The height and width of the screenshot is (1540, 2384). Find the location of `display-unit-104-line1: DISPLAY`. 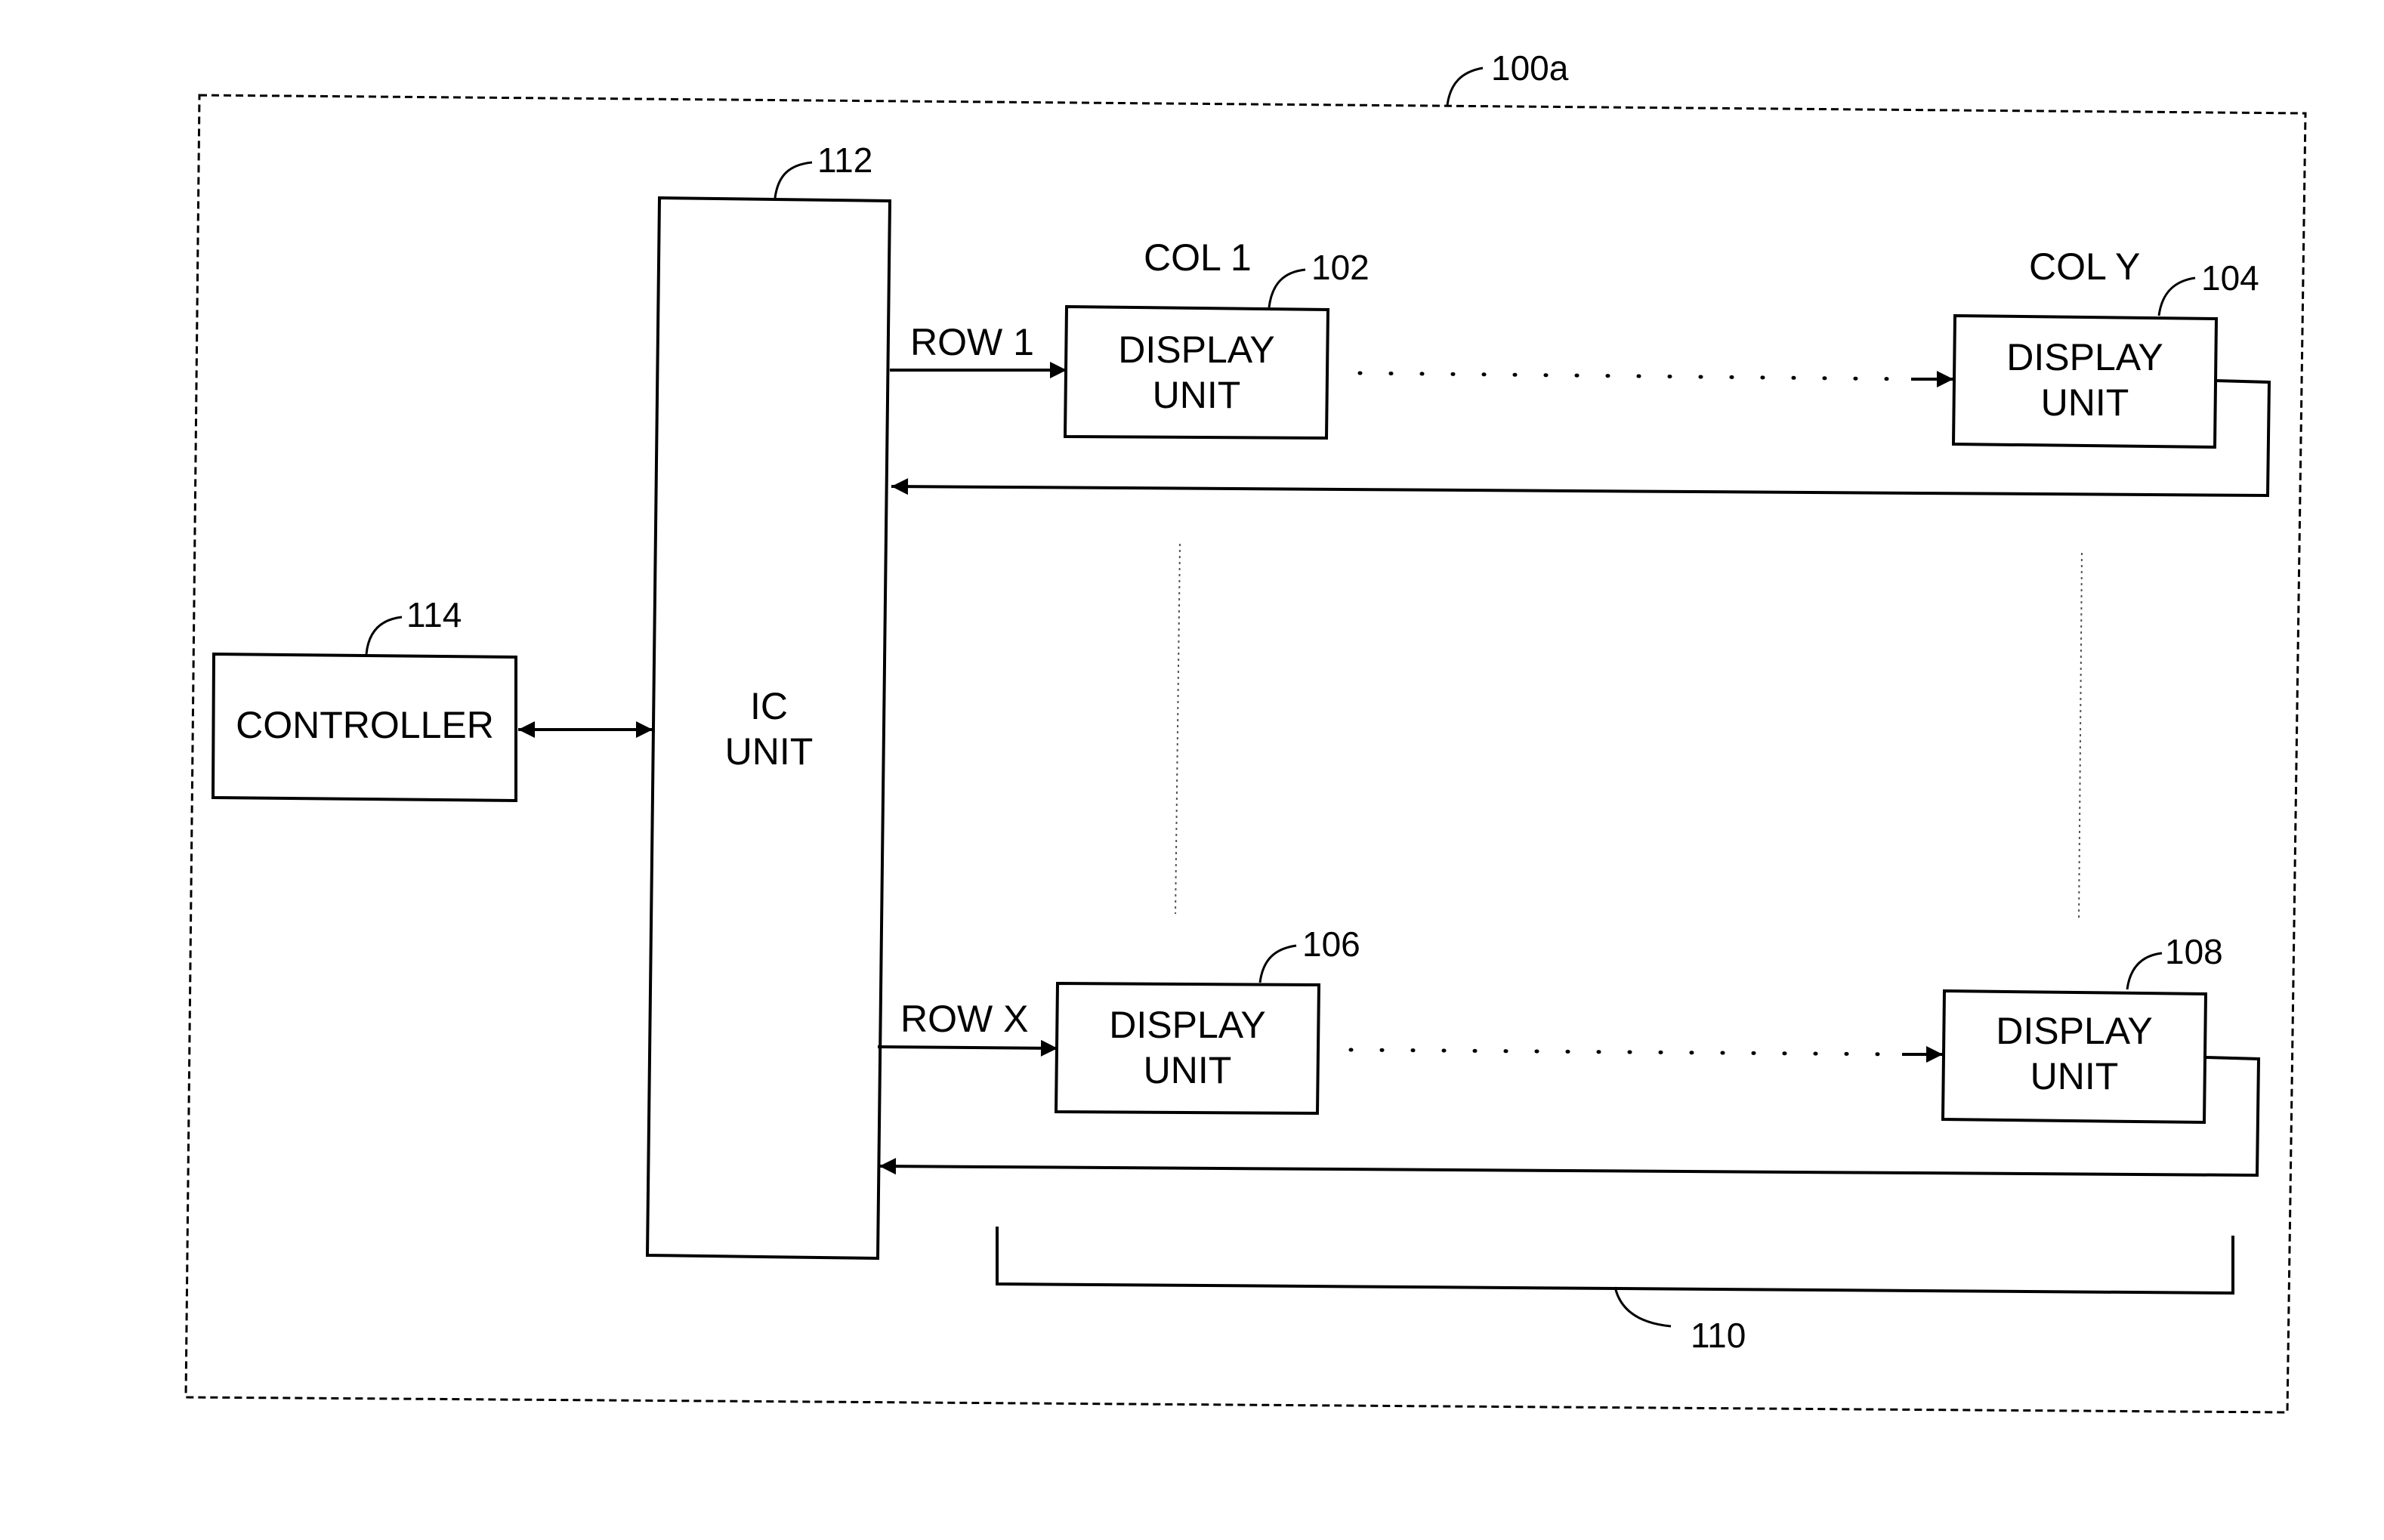

display-unit-104-line1: DISPLAY is located at coordinates (2084, 357).